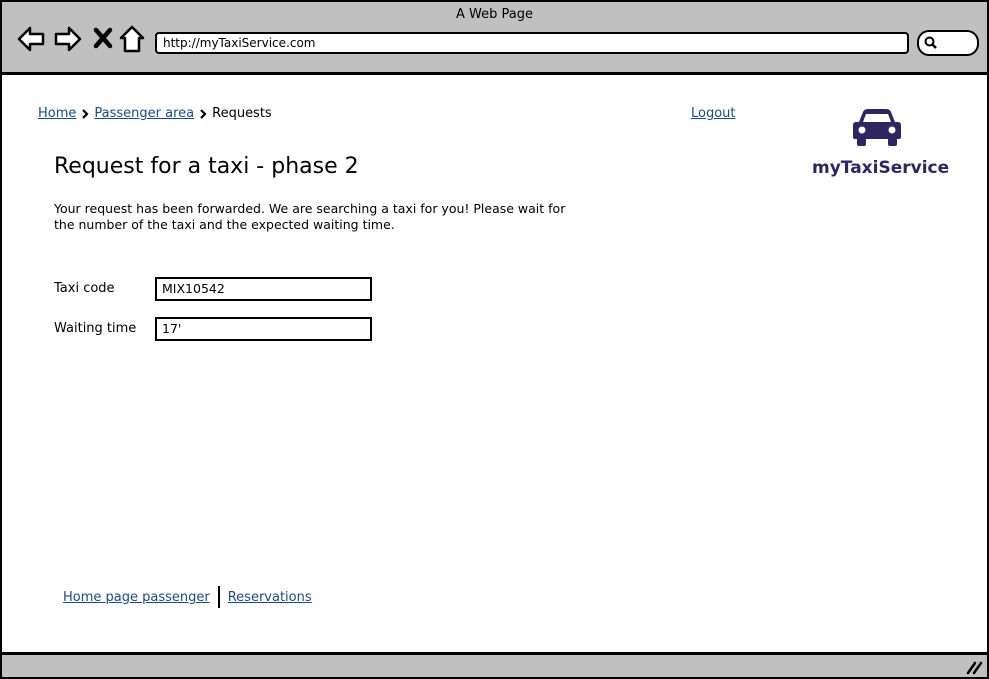 The image size is (989, 679). I want to click on reservations-link: Reservations, so click(270, 597).